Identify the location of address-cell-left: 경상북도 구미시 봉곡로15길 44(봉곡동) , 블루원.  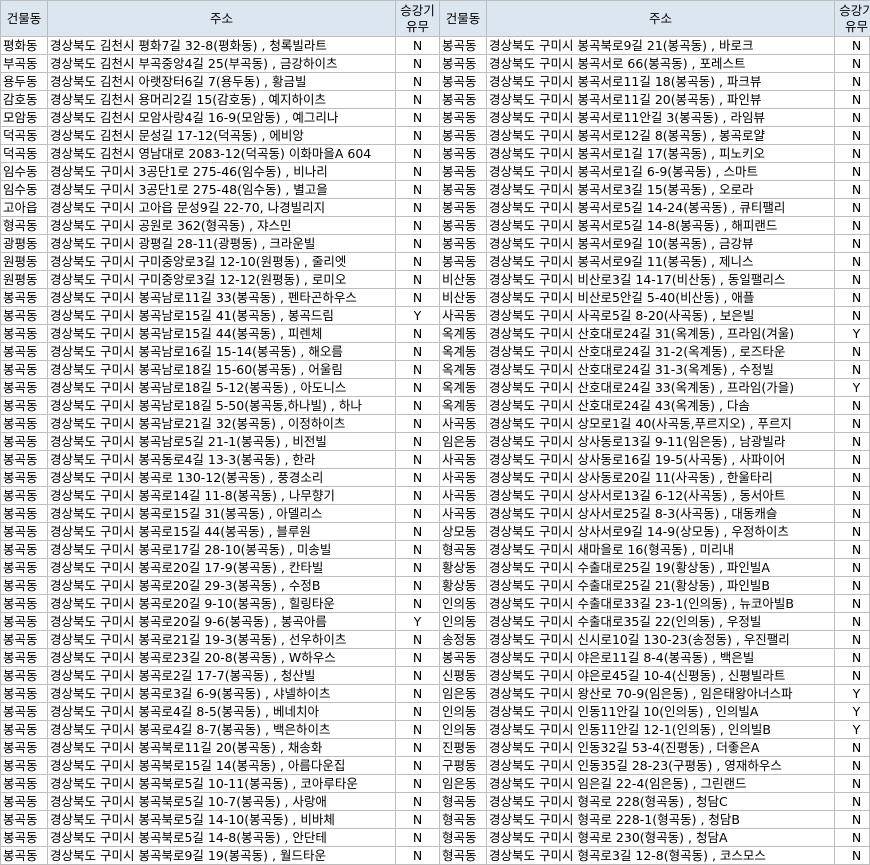
(221, 531).